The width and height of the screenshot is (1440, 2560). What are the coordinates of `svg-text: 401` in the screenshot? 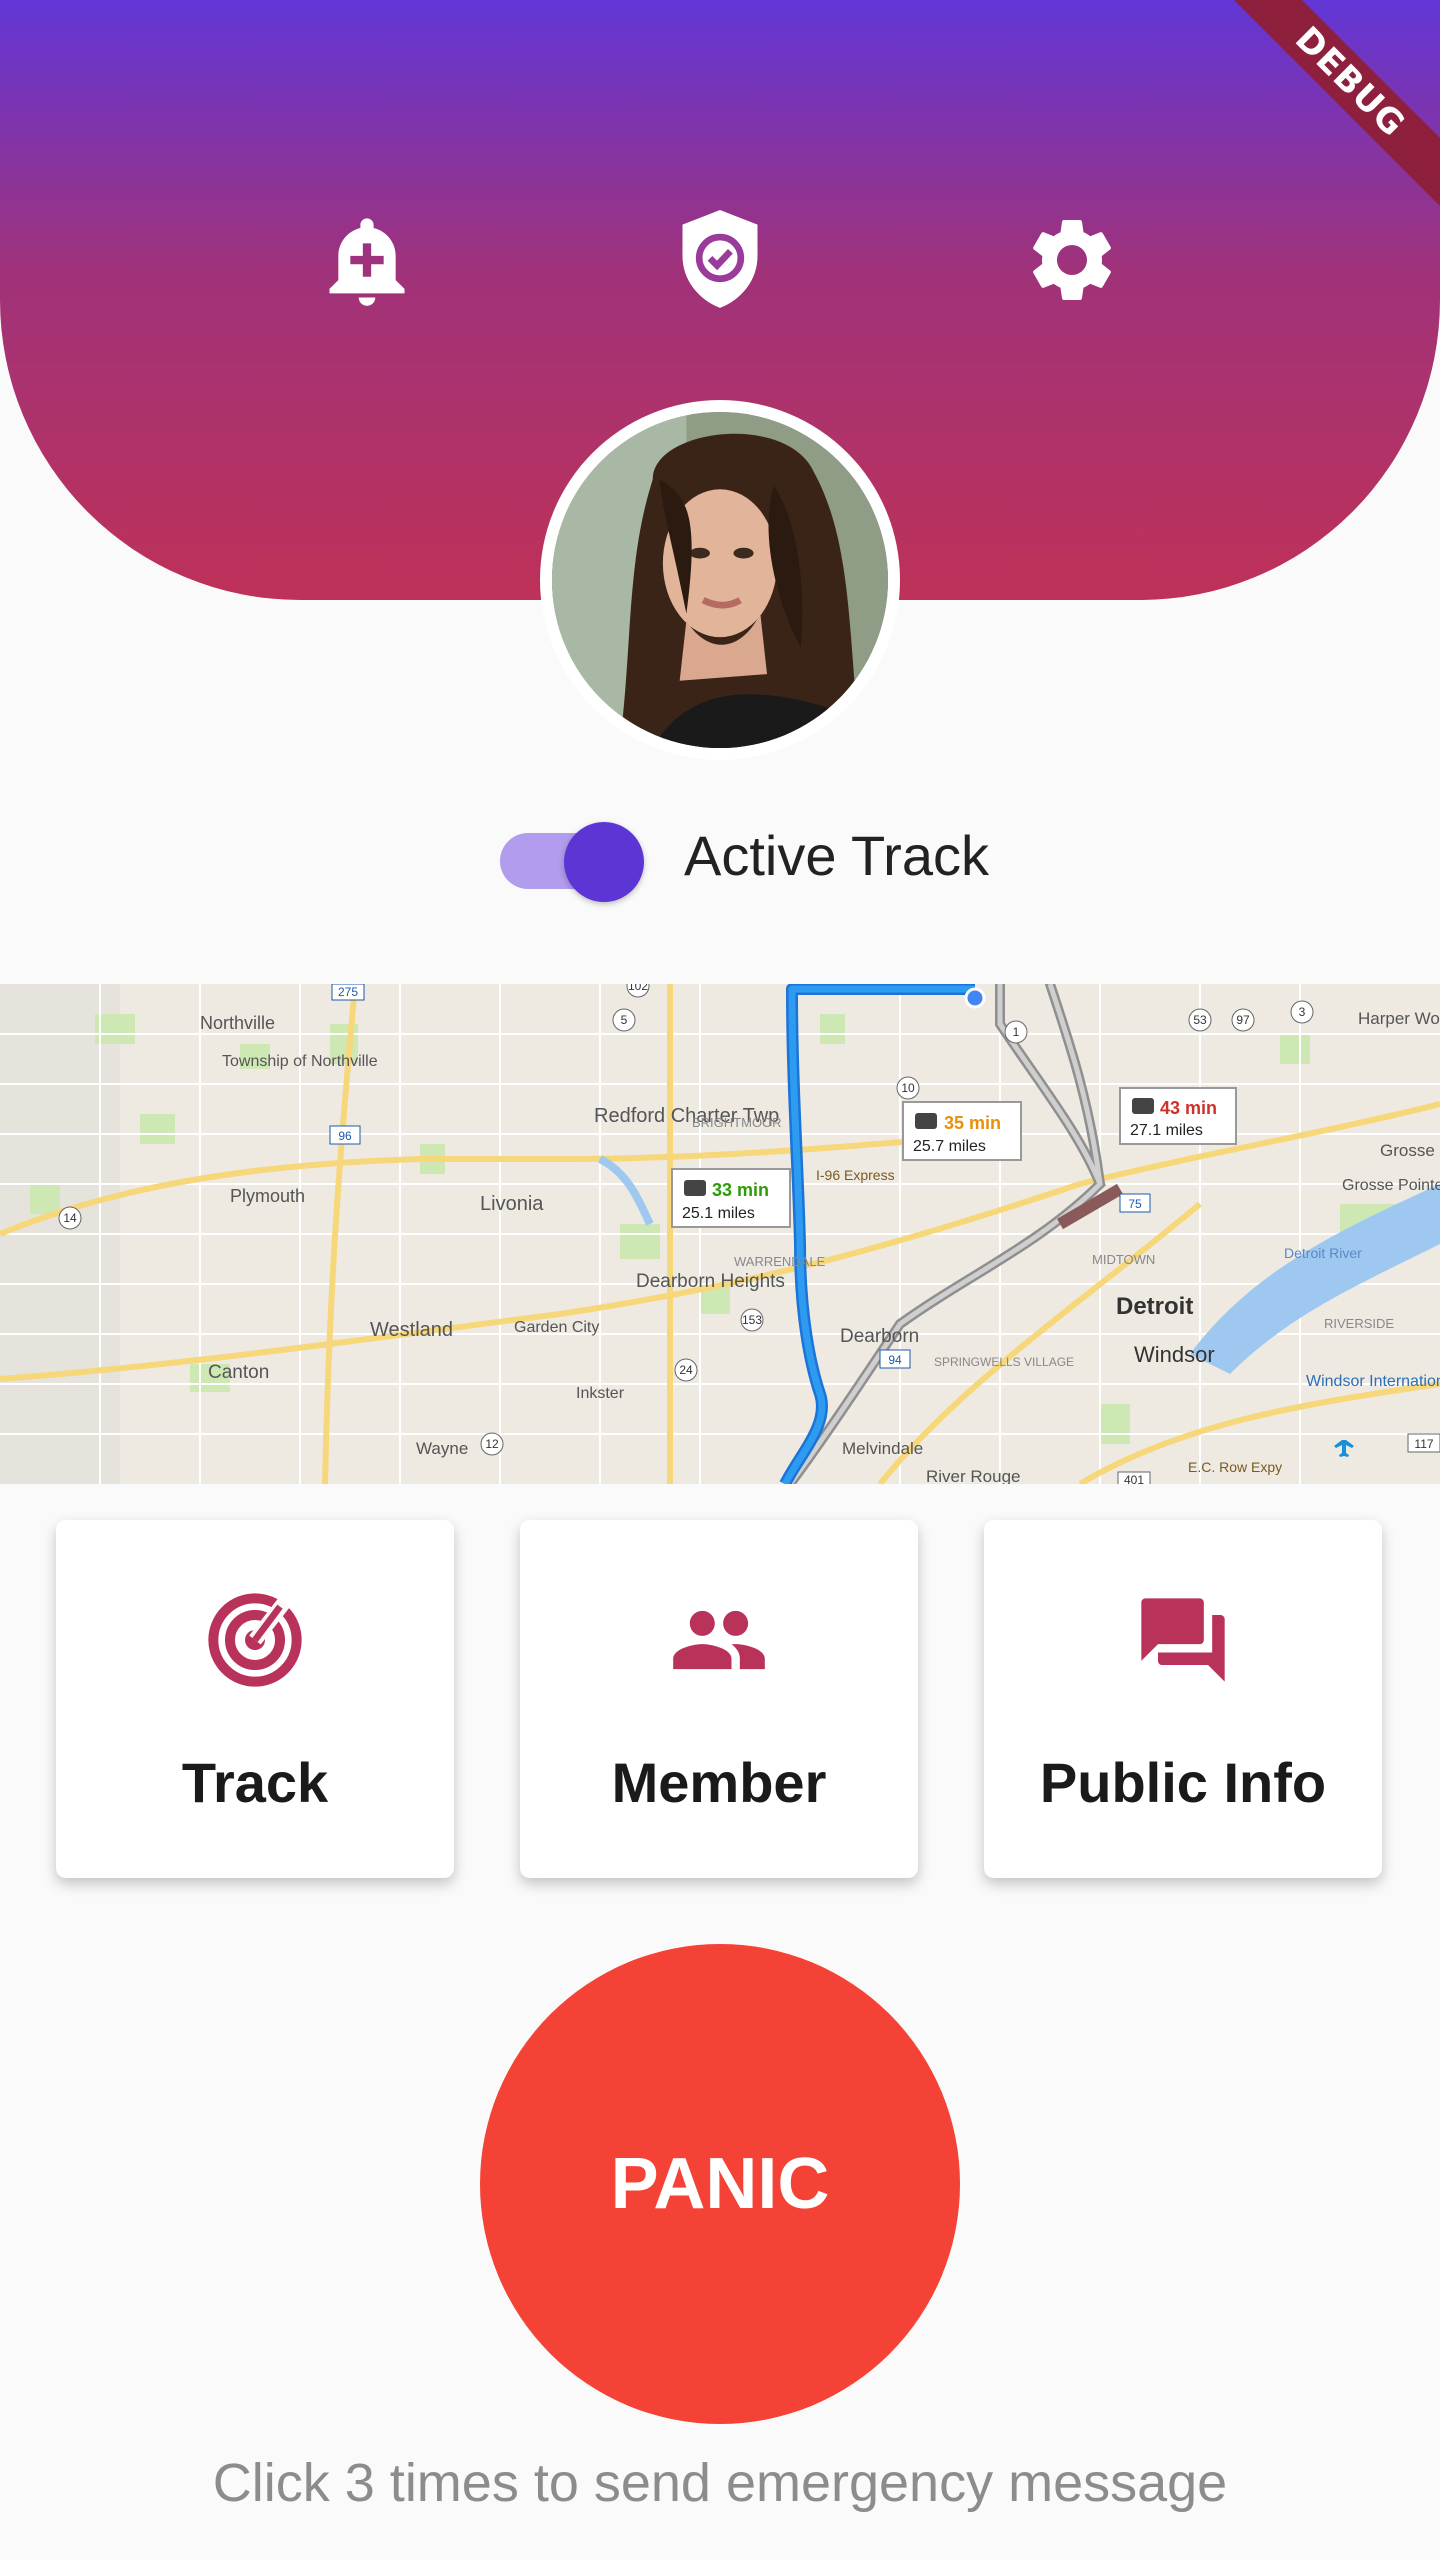 It's located at (1134, 1478).